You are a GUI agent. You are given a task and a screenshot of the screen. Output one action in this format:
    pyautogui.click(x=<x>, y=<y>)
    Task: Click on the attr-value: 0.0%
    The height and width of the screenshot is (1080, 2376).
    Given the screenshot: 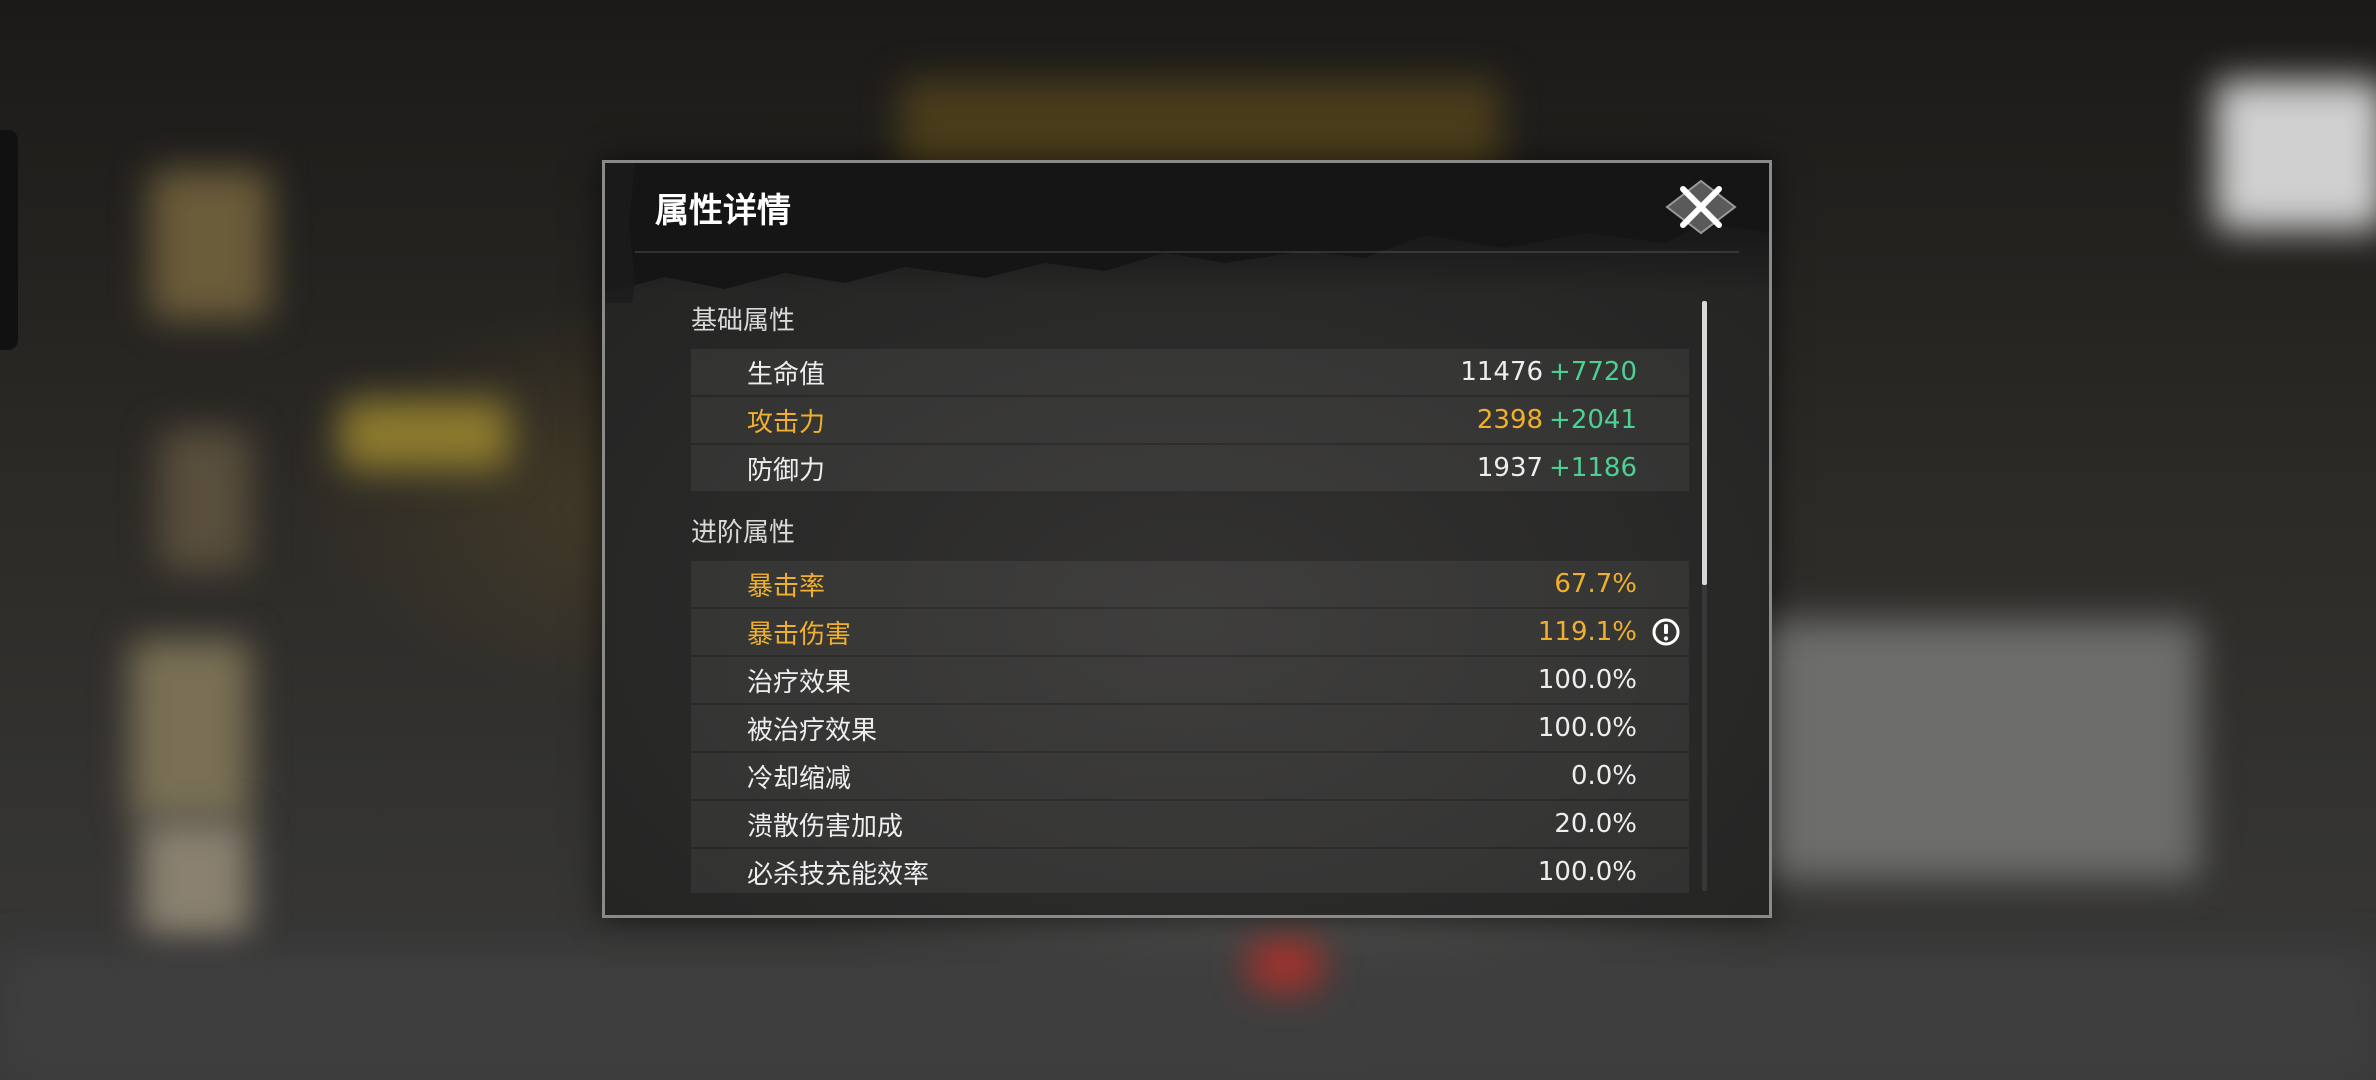 What is the action you would take?
    pyautogui.click(x=1603, y=776)
    